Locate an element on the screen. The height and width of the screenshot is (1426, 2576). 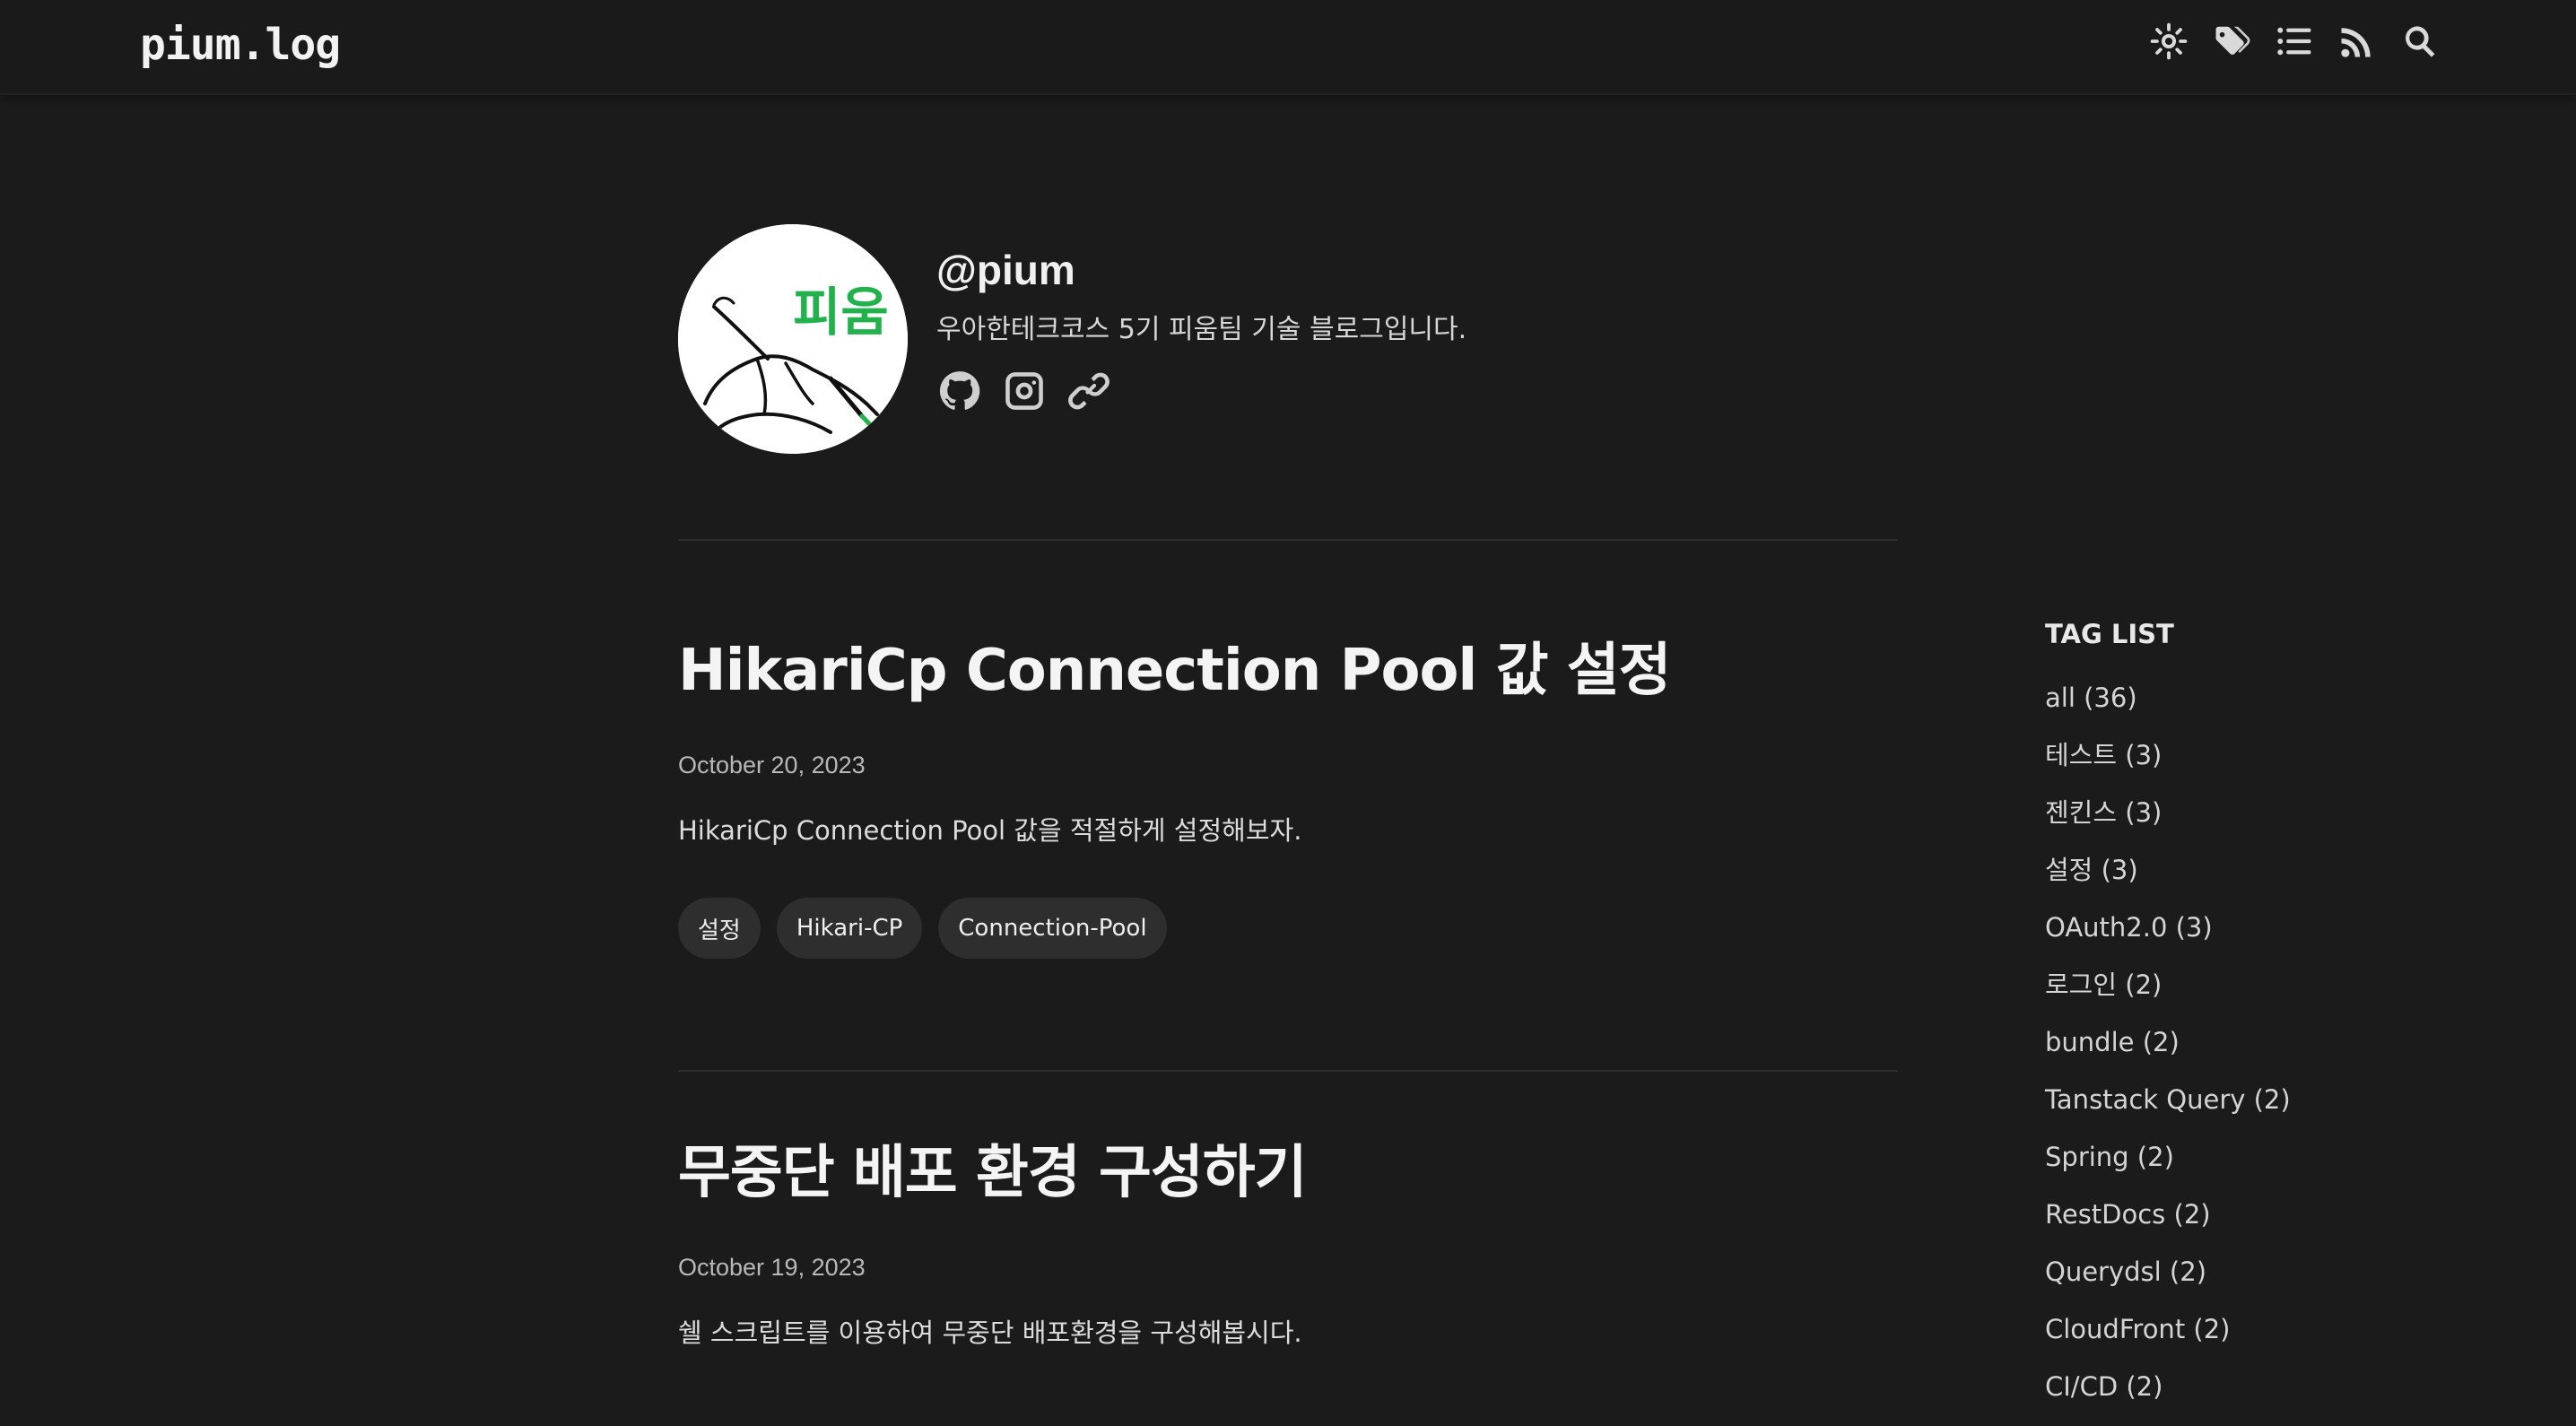
rss-icon is located at coordinates (2357, 42).